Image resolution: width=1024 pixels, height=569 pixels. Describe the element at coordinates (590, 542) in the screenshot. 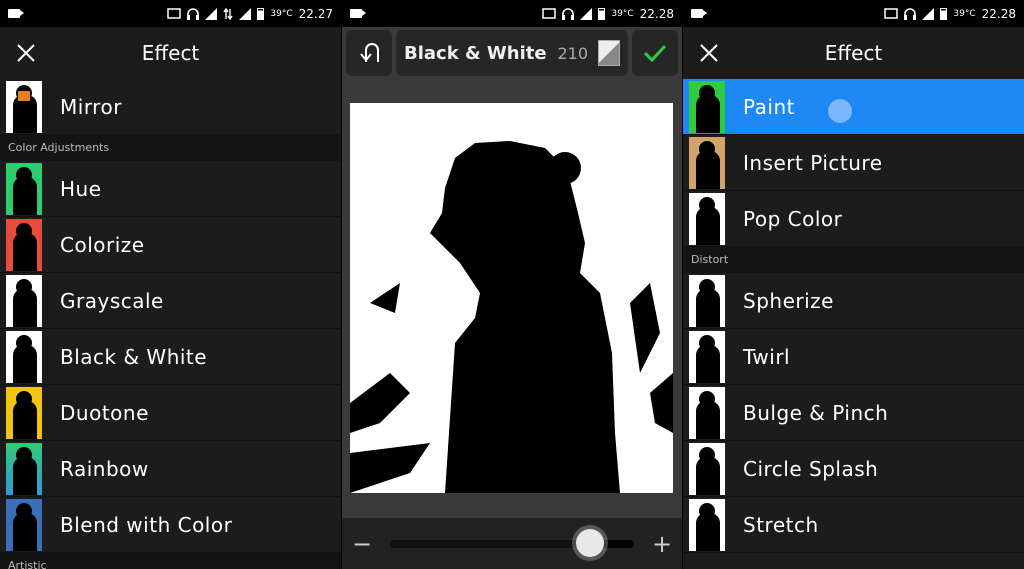

I see `slider-handle` at that location.